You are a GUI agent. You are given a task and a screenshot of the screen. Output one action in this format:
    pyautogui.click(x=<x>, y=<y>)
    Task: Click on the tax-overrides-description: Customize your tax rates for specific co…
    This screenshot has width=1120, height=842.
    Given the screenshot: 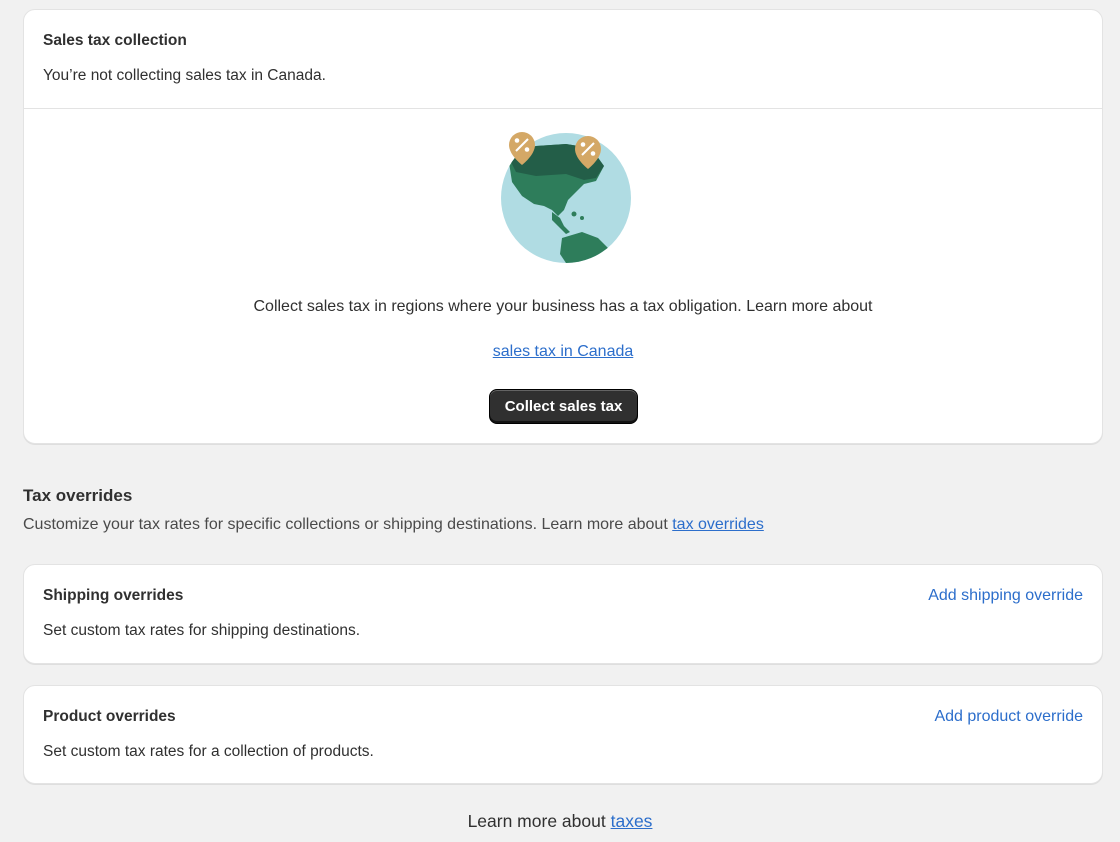 What is the action you would take?
    pyautogui.click(x=393, y=525)
    